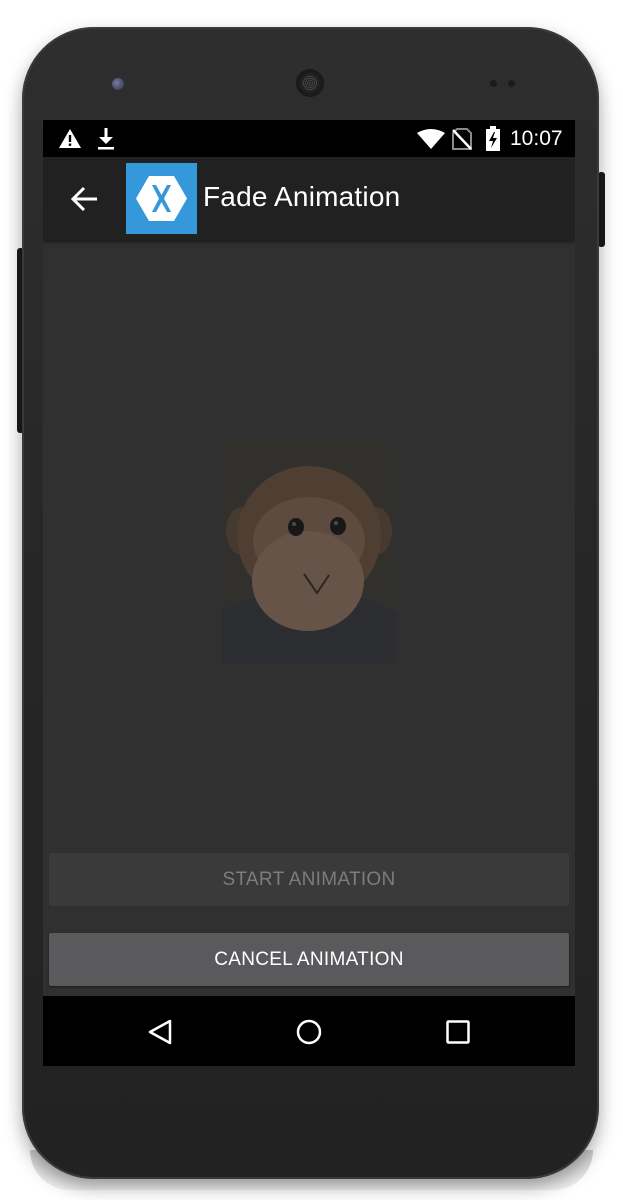  I want to click on arrow-back-icon, so click(84, 199).